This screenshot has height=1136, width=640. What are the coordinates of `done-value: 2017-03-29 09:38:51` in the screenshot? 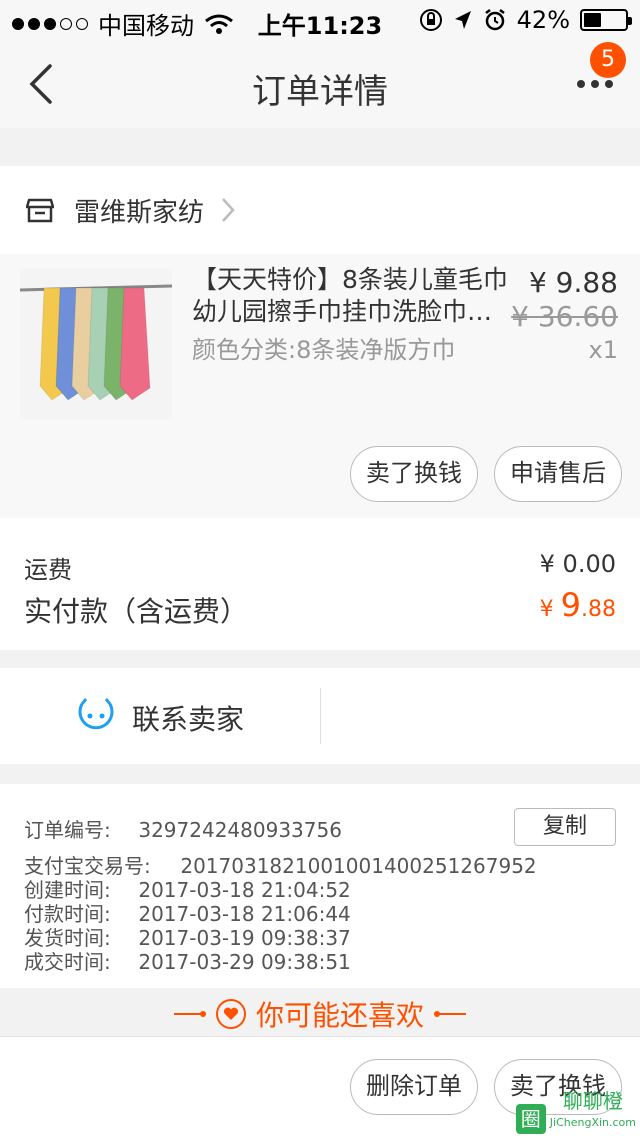 It's located at (244, 962).